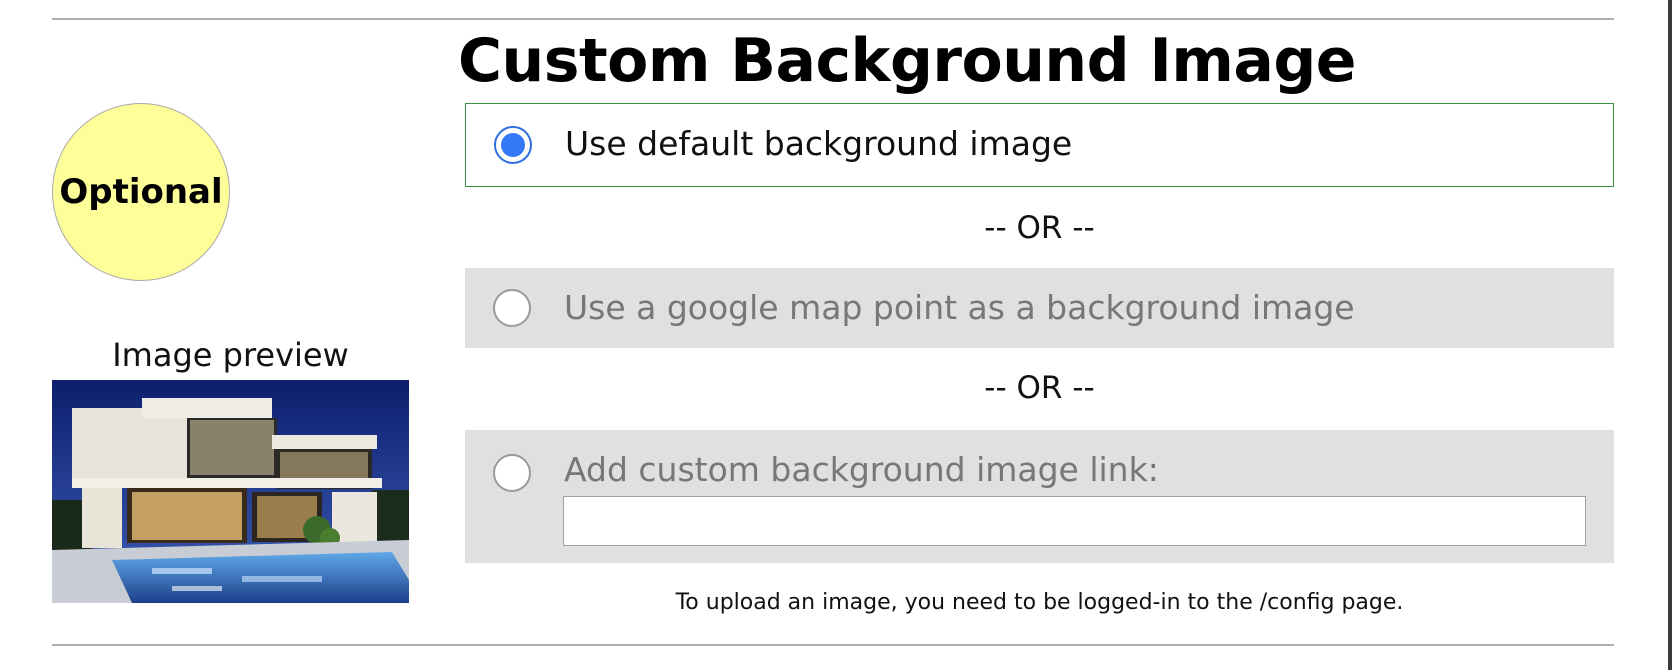  Describe the element at coordinates (861, 469) in the screenshot. I see `option-custom-link-label: Add custom background image link:` at that location.